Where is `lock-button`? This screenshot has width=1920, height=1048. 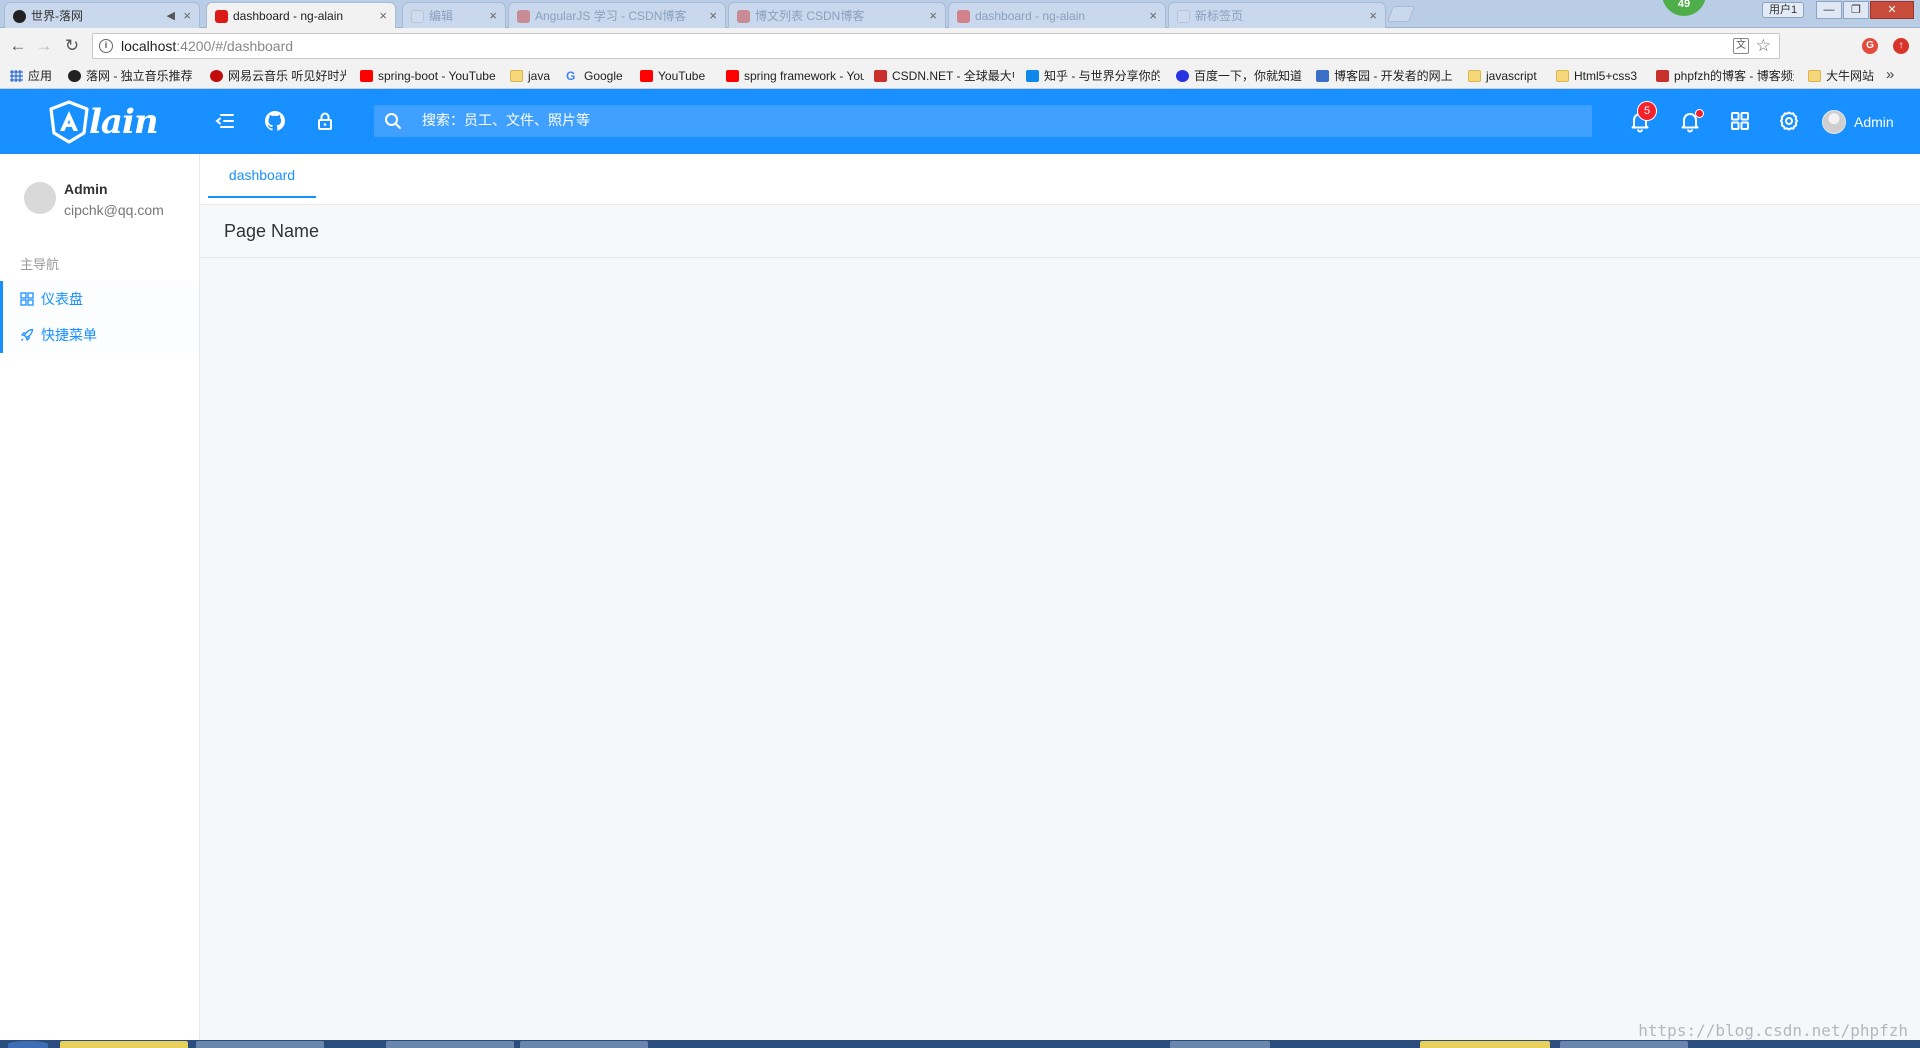 lock-button is located at coordinates (325, 121).